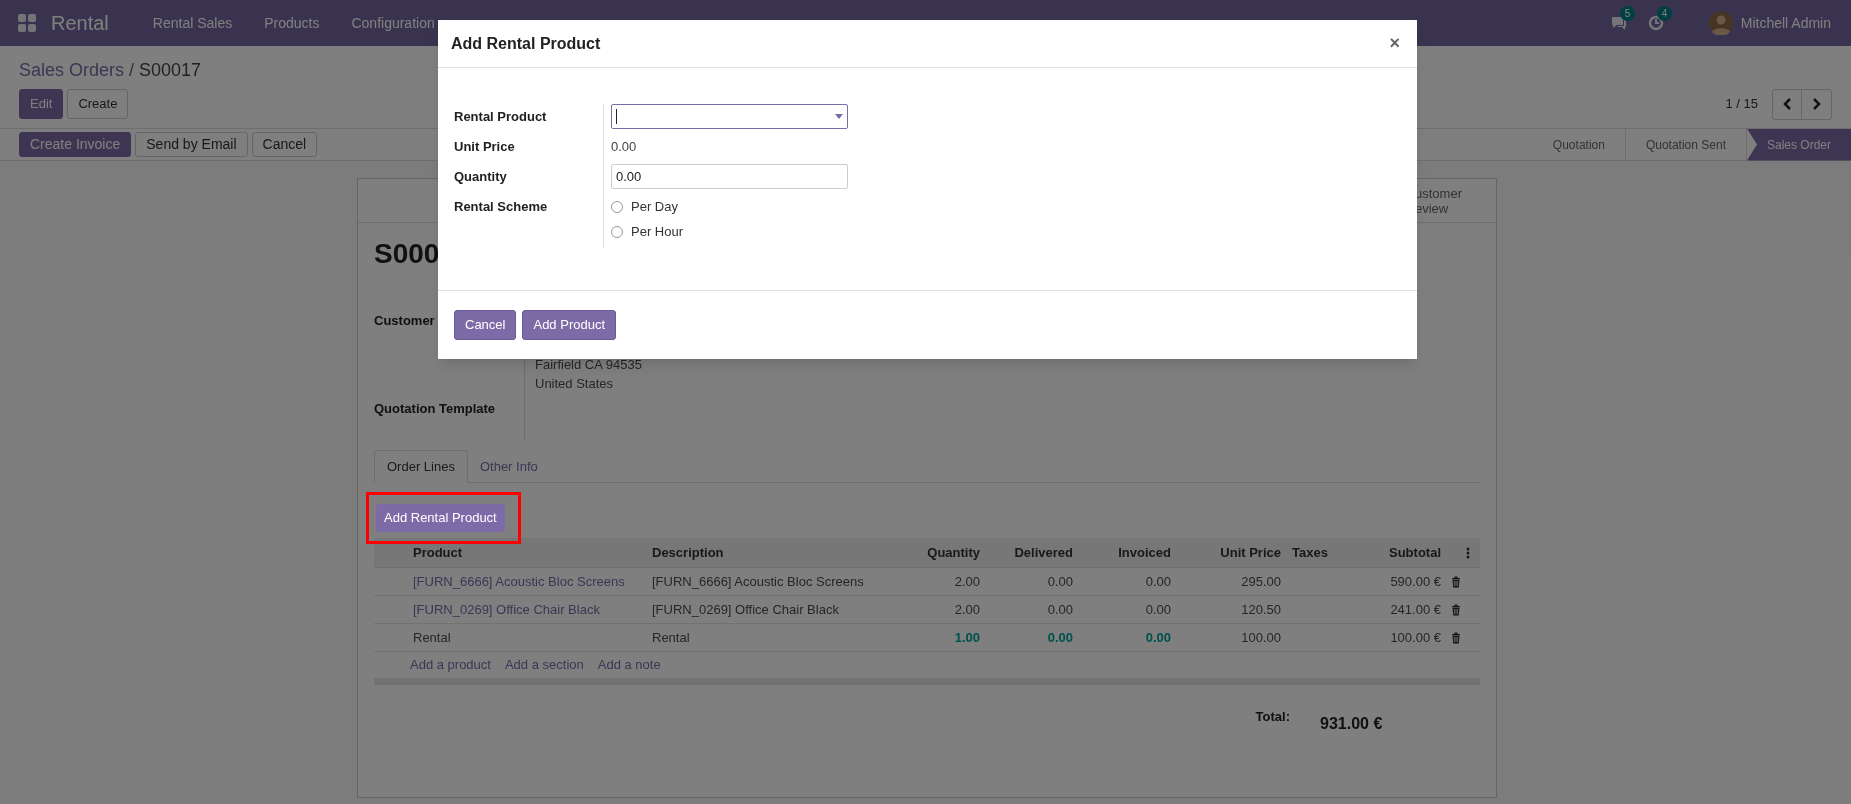 This screenshot has height=804, width=1851. I want to click on breadcrumb-current: S00017, so click(170, 70).